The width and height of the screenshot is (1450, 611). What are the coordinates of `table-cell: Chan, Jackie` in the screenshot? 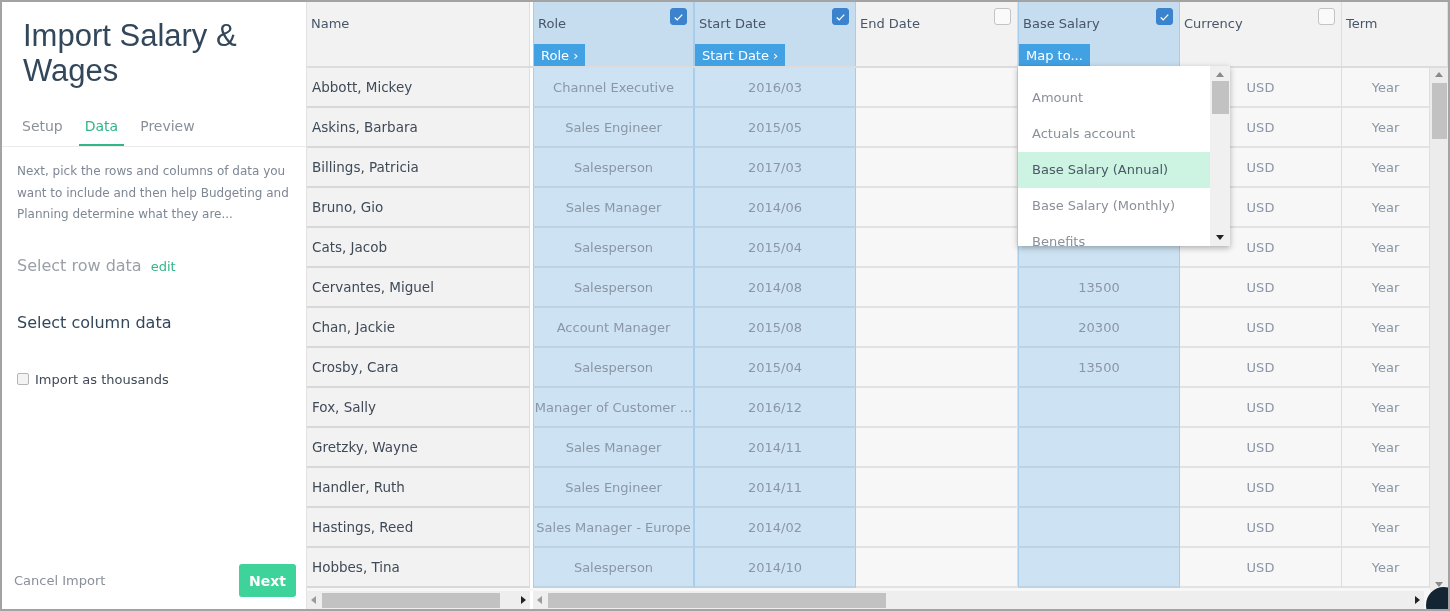 It's located at (418, 328).